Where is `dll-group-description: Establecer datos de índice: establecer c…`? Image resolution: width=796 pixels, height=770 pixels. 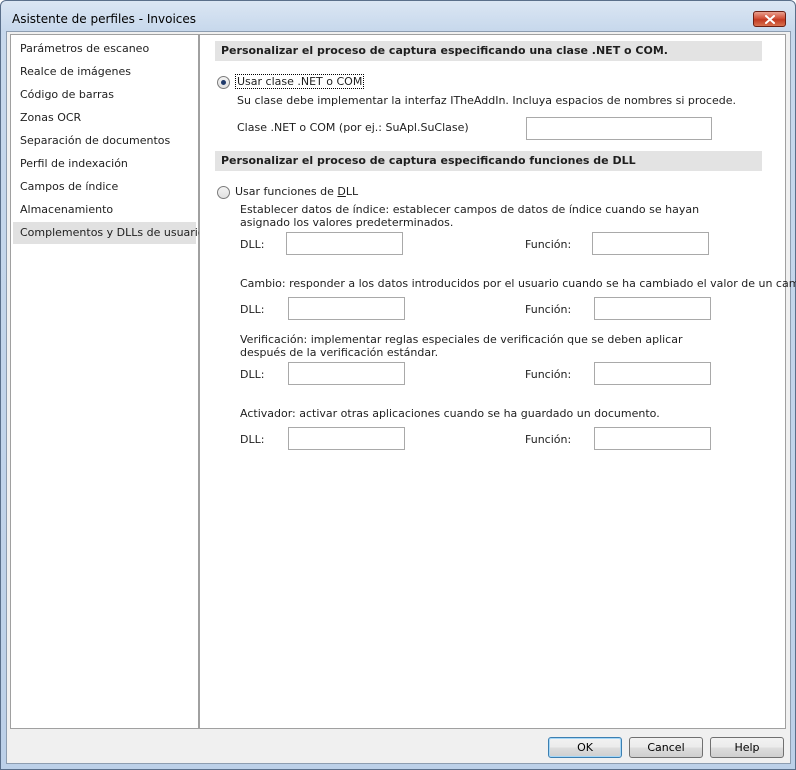
dll-group-description: Establecer datos de índice: establecer c… is located at coordinates (470, 216).